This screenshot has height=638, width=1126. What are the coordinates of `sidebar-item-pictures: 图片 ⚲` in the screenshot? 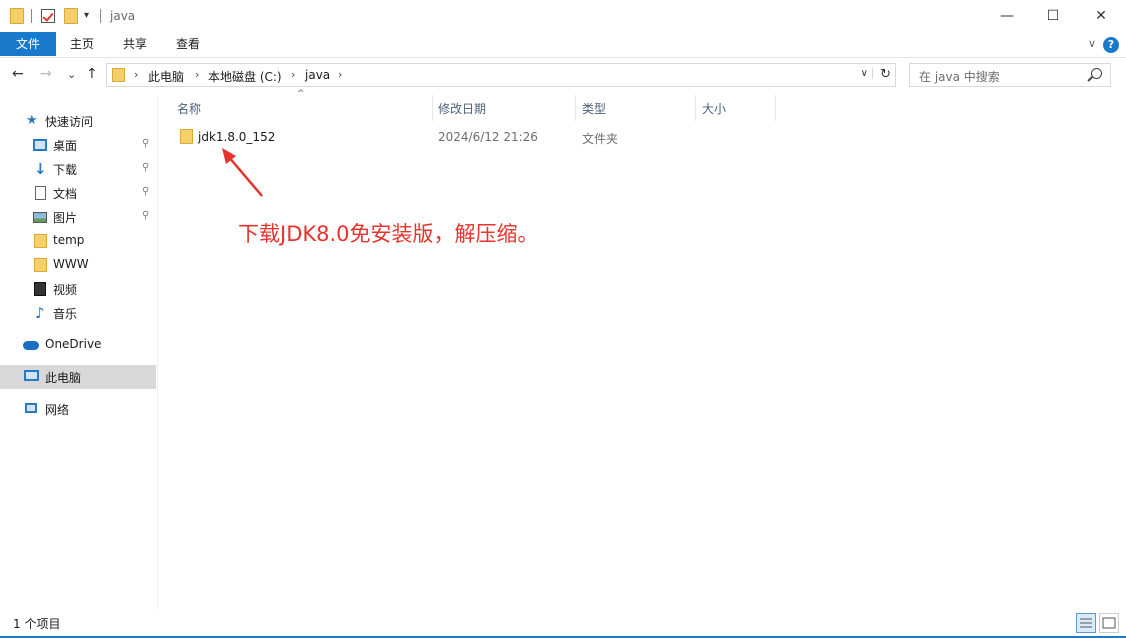 It's located at (78, 217).